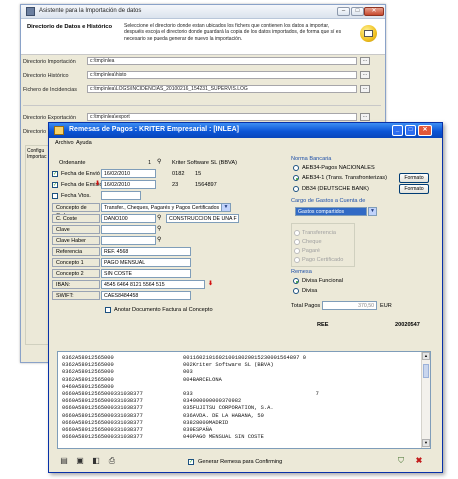 Image resolution: width=458 pixels, height=479 pixels. I want to click on new-document-icon: ▤, so click(64, 461).